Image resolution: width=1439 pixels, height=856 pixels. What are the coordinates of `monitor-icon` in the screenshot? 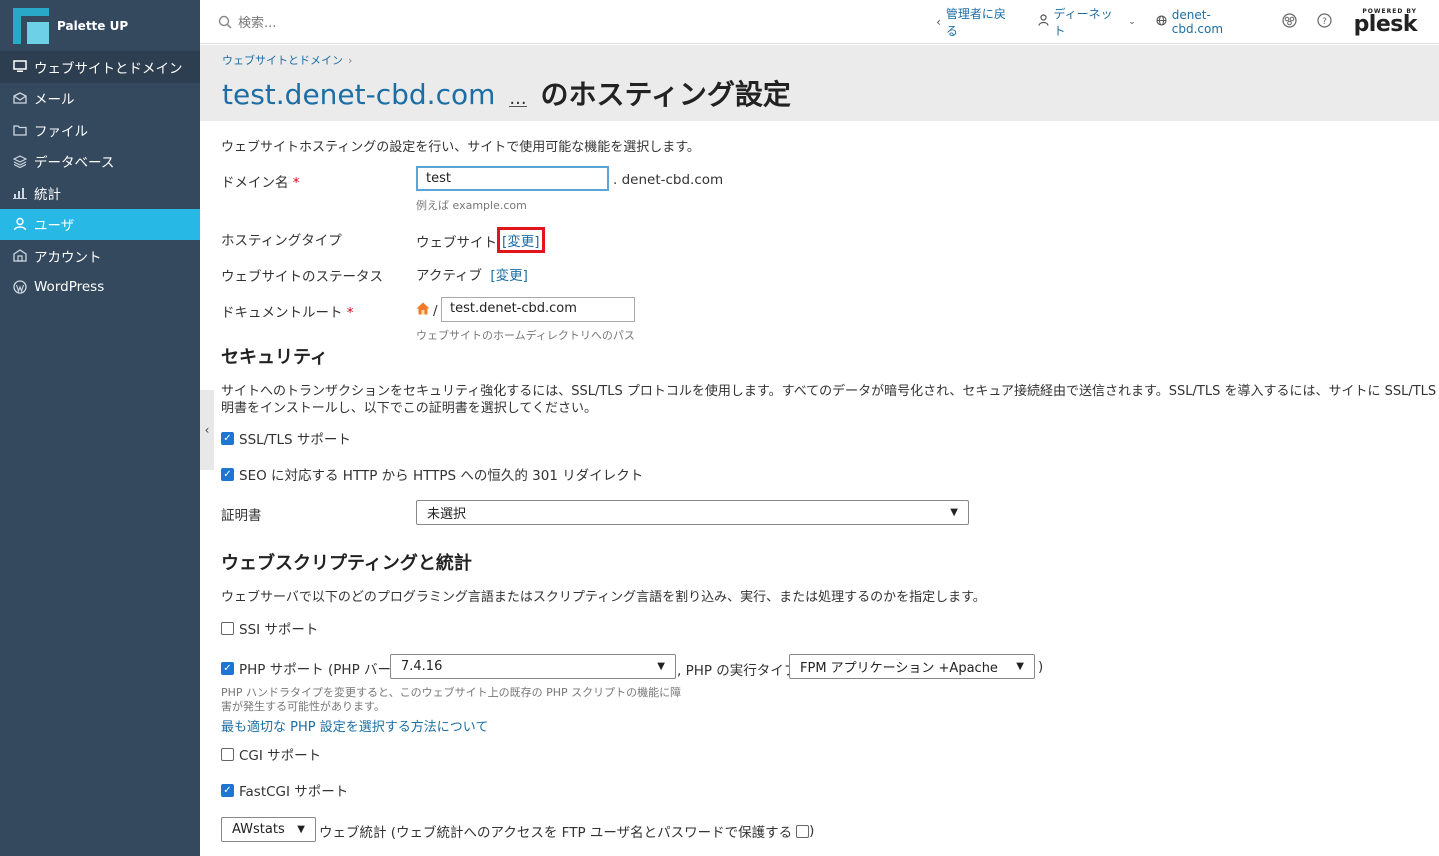 It's located at (20, 67).